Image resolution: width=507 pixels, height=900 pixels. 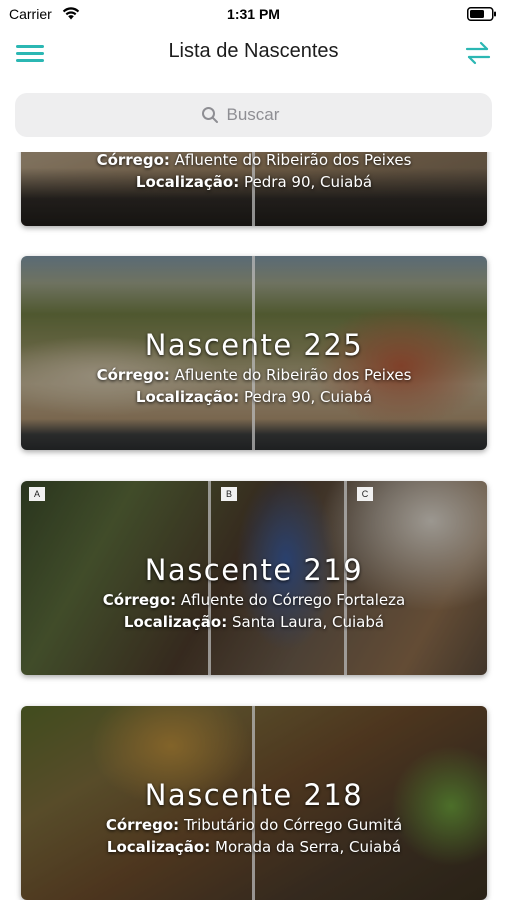 What do you see at coordinates (308, 622) in the screenshot?
I see `localizacao-value: Santa Laura, Cuiabá` at bounding box center [308, 622].